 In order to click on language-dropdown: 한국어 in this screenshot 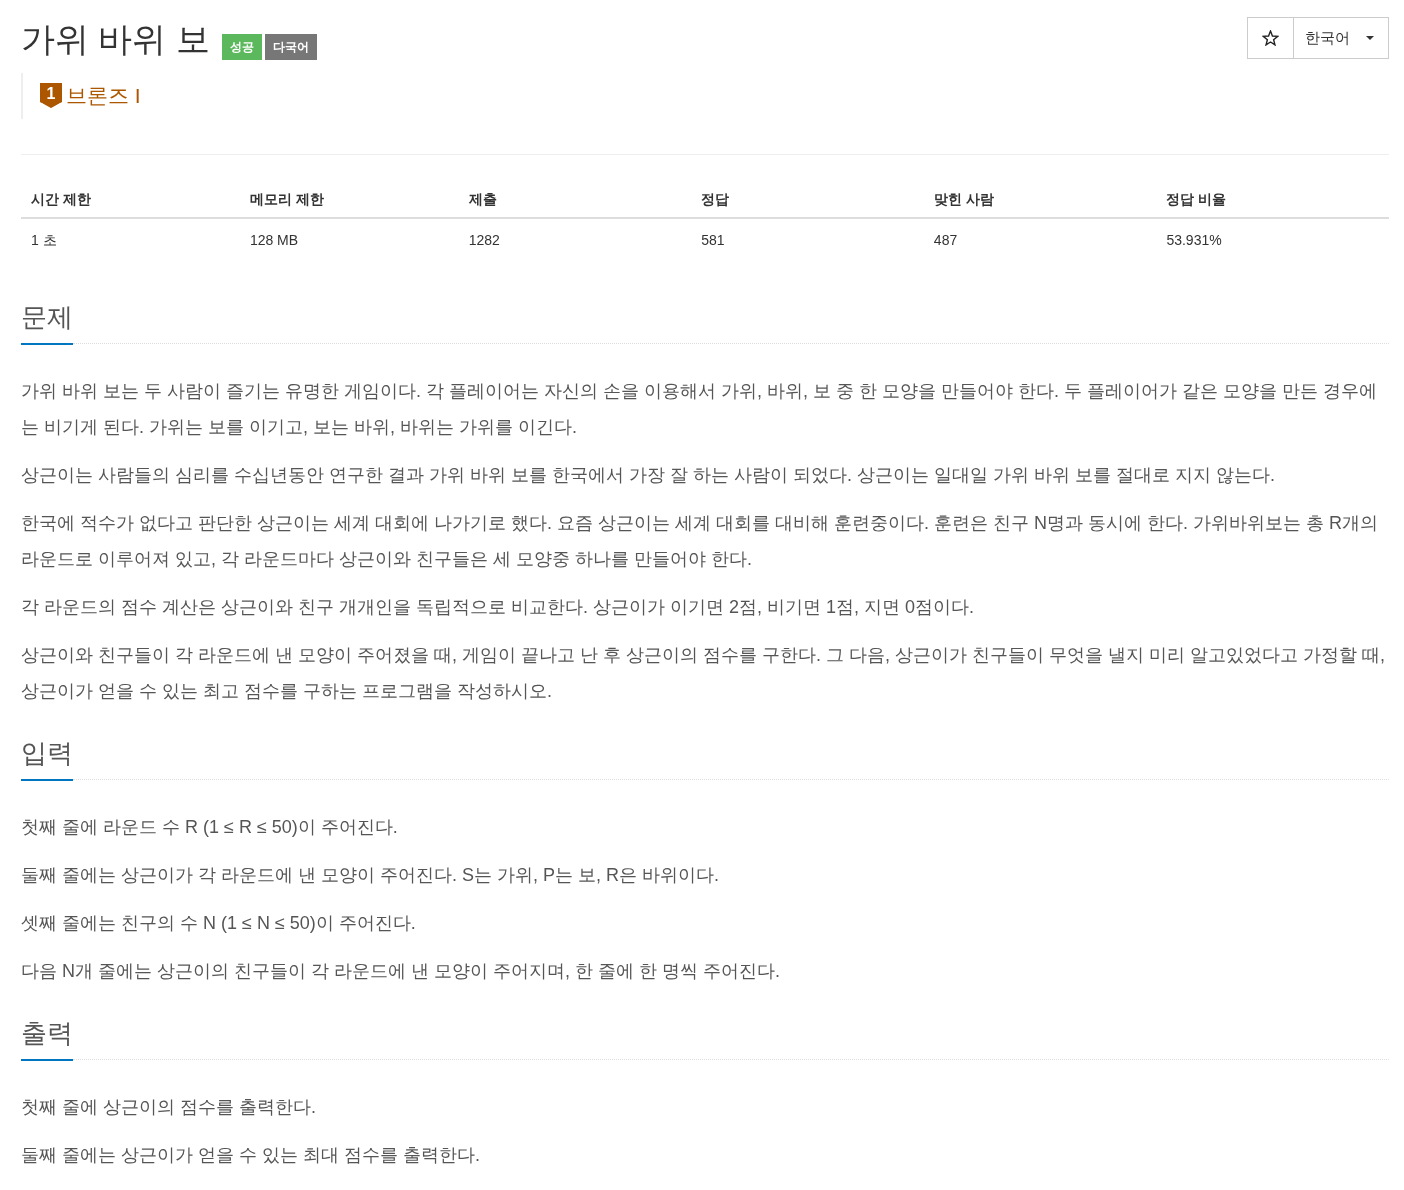, I will do `click(1341, 38)`.